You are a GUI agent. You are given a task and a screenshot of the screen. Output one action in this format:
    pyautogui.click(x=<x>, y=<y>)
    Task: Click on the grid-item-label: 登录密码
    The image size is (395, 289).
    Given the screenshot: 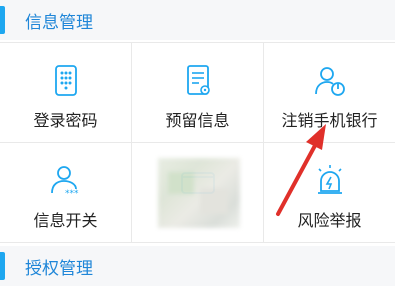 What is the action you would take?
    pyautogui.click(x=65, y=120)
    